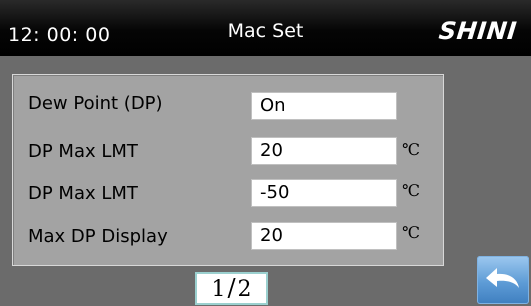 This screenshot has height=306, width=531. I want to click on dp-min-limit-unit: ℃, so click(411, 190).